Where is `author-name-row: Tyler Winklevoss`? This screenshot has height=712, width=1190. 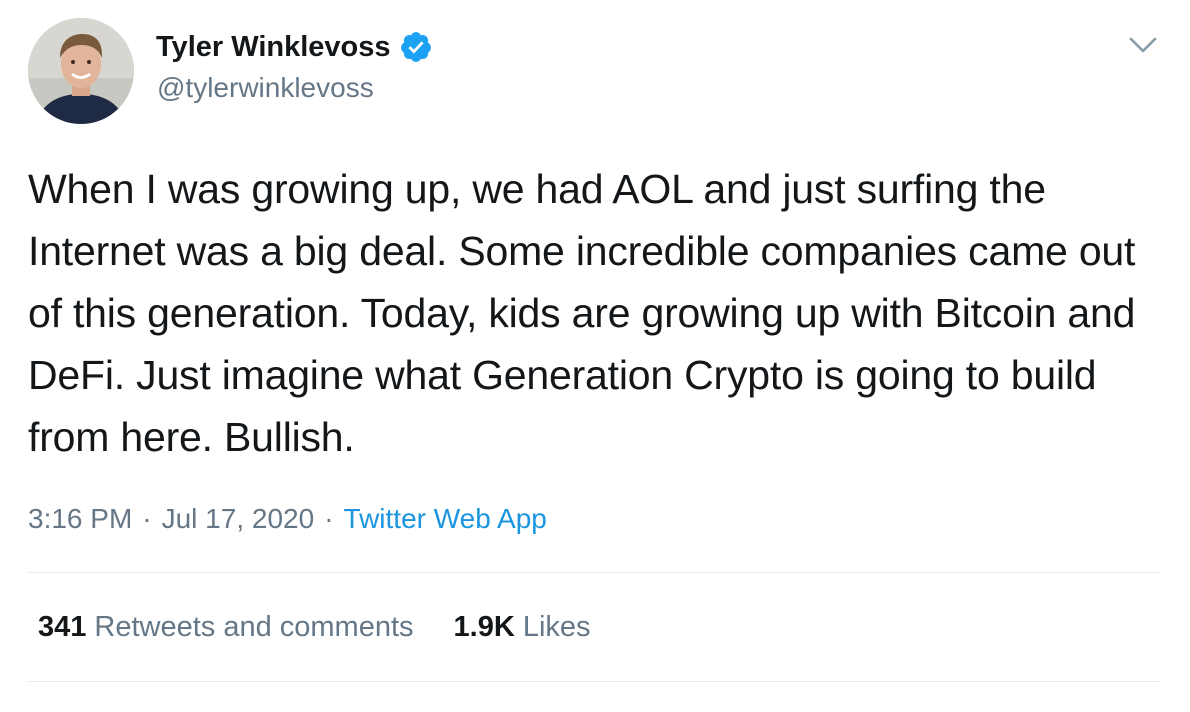
author-name-row: Tyler Winklevoss is located at coordinates (294, 47).